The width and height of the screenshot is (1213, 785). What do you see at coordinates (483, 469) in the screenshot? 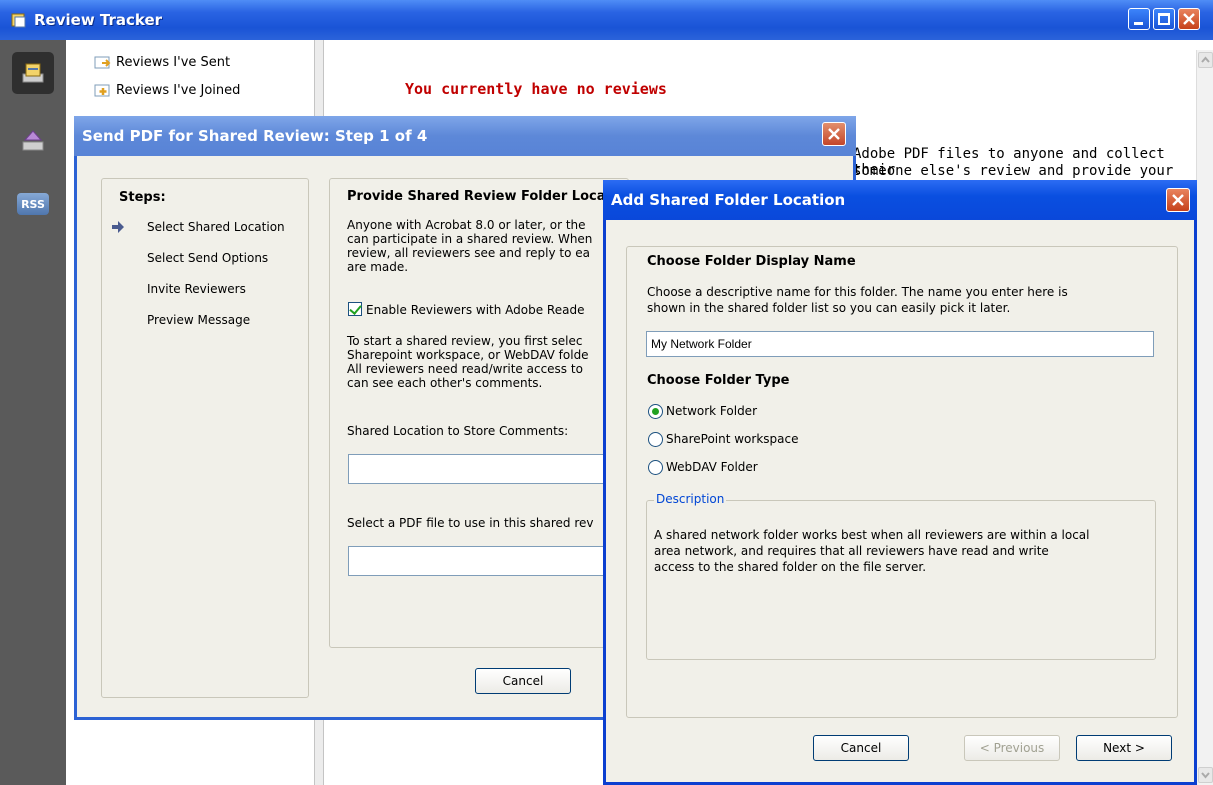
I see `location-input` at bounding box center [483, 469].